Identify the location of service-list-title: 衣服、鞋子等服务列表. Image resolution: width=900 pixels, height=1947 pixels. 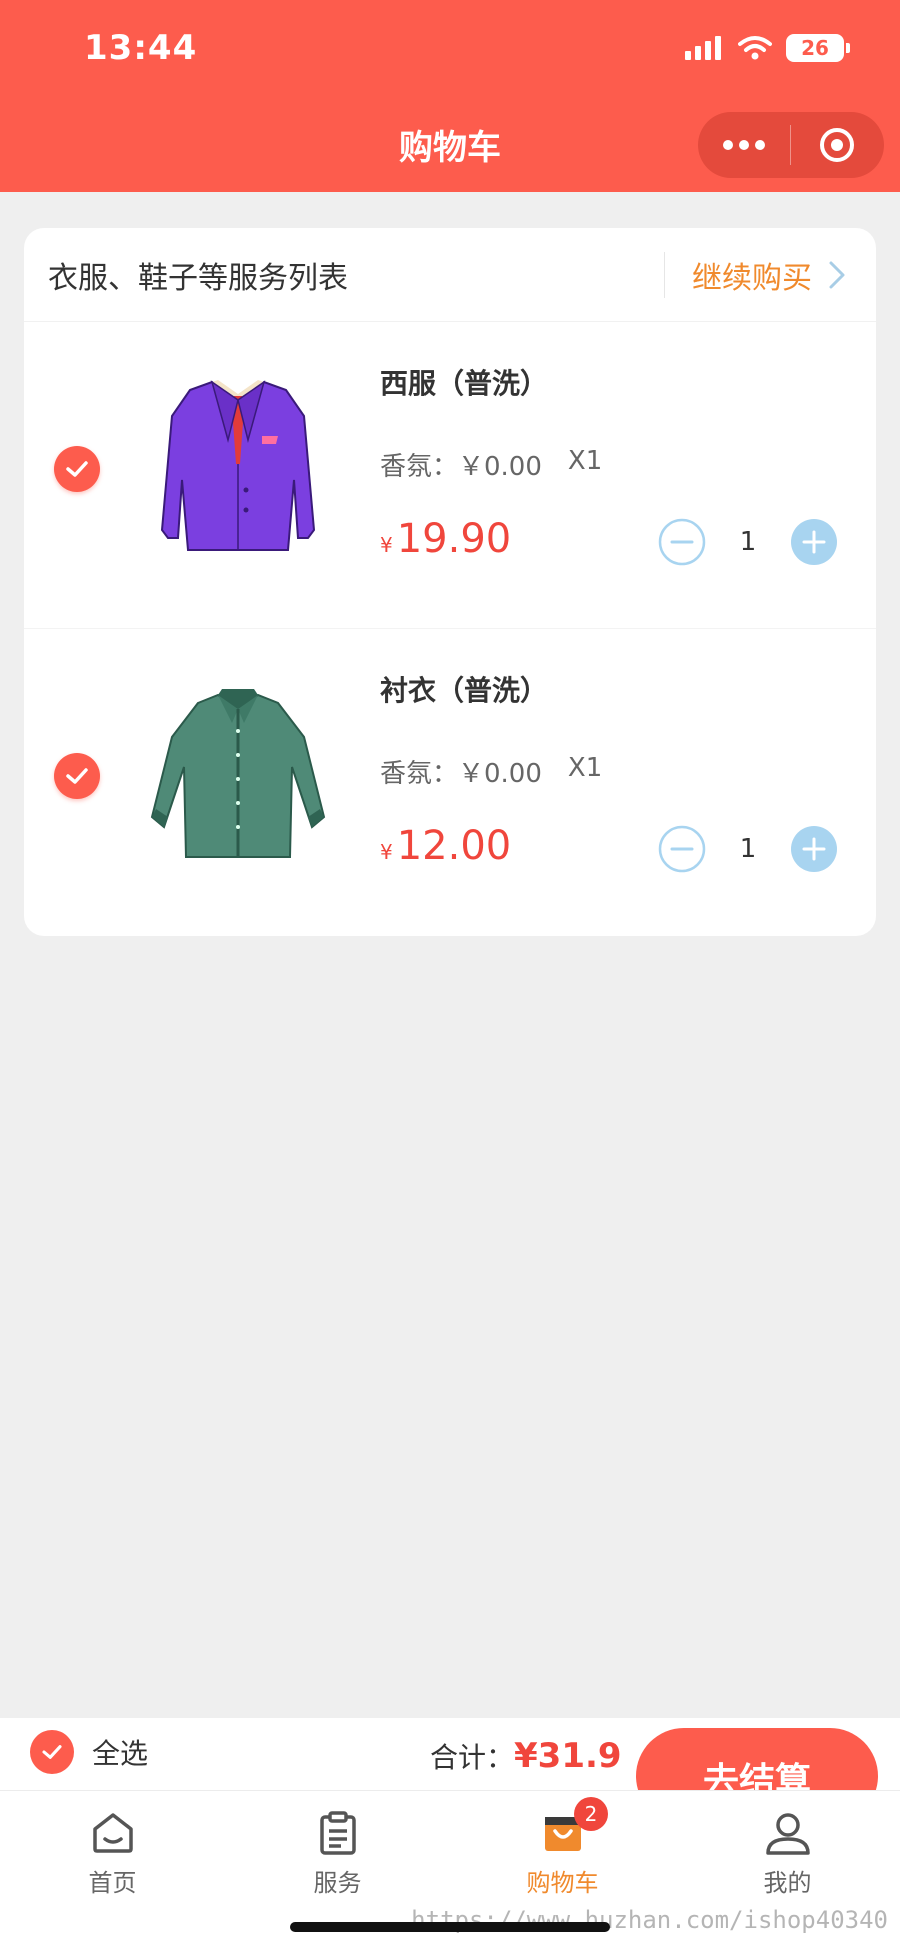
(198, 278).